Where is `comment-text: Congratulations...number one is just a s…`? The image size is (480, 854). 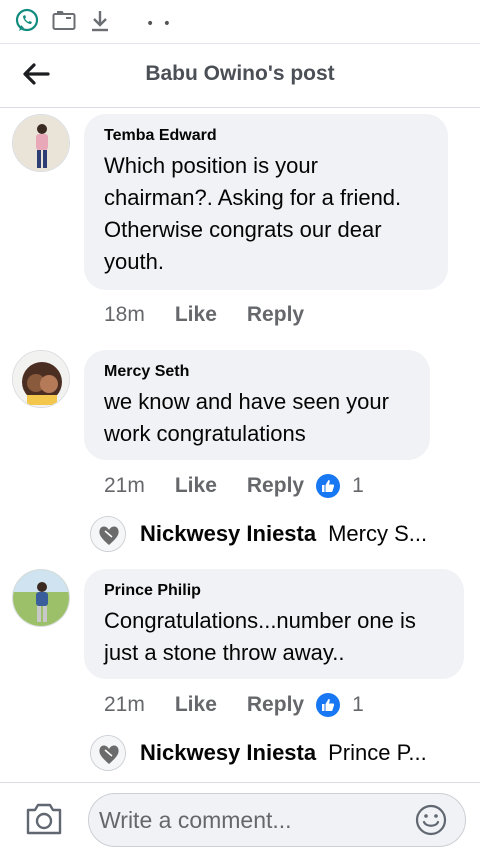
comment-text: Congratulations...number one is just a s… is located at coordinates (260, 636).